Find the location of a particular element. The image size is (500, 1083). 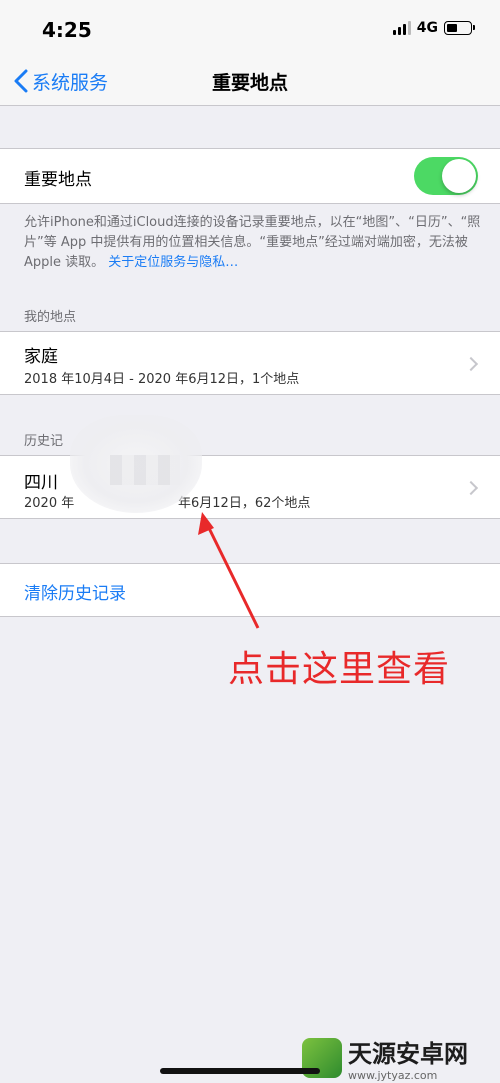

annotation-text: 点击这里查看 is located at coordinates (339, 669).